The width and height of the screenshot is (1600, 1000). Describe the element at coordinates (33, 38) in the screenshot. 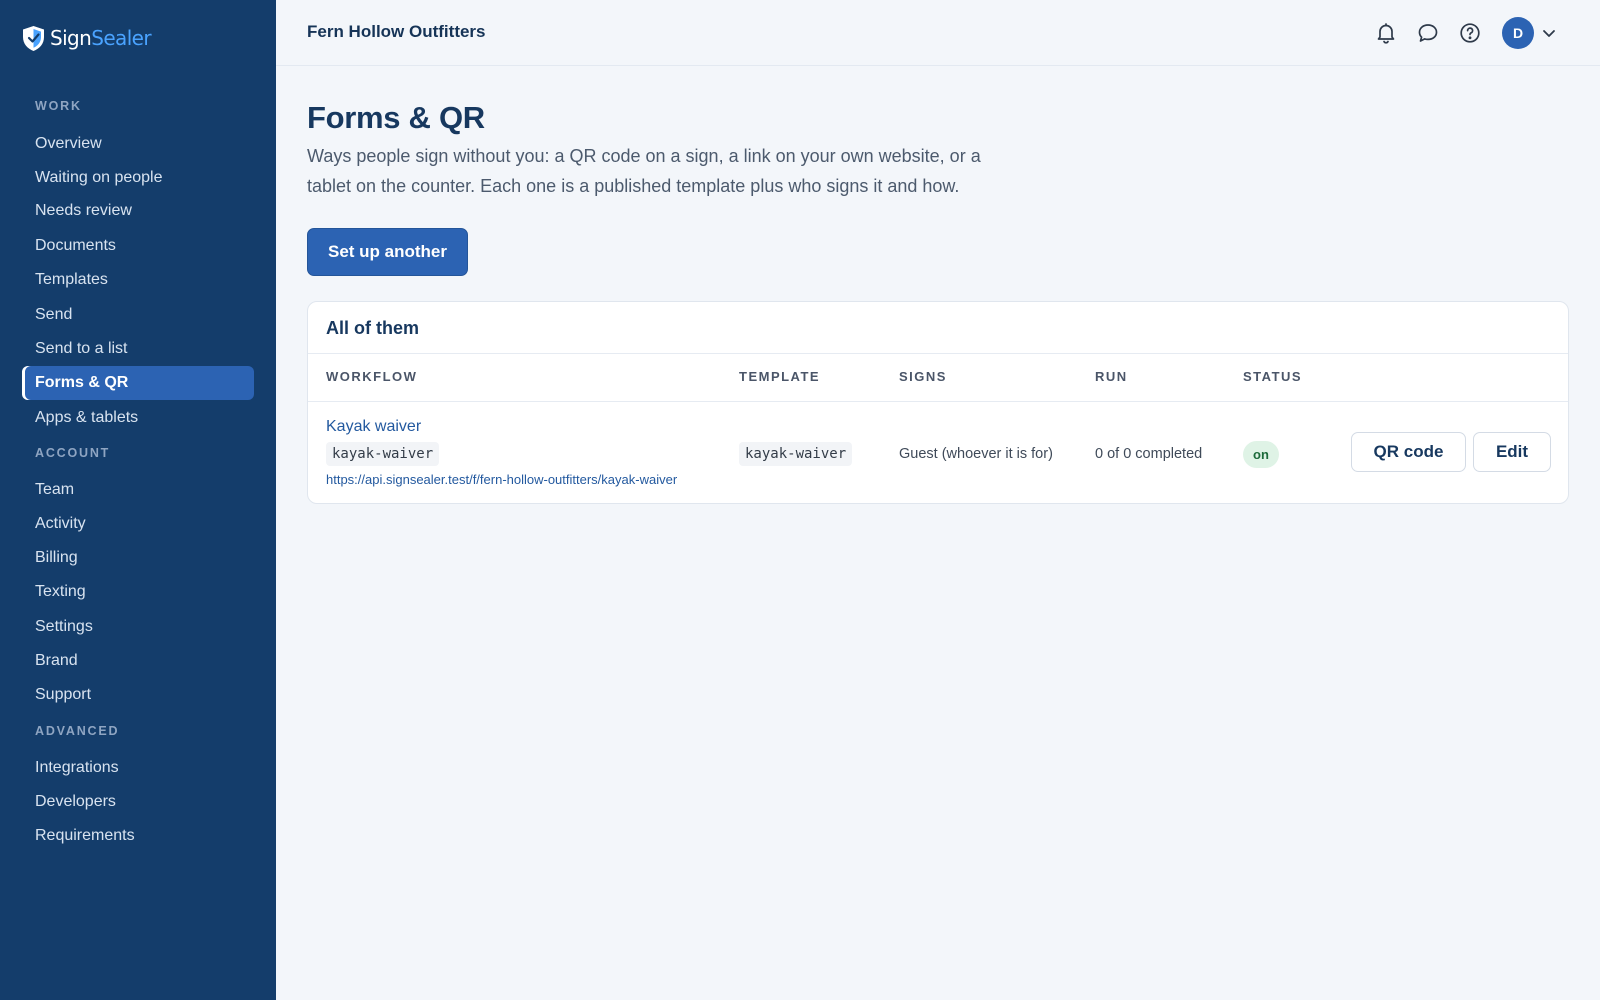

I see `shield-logo-icon` at that location.